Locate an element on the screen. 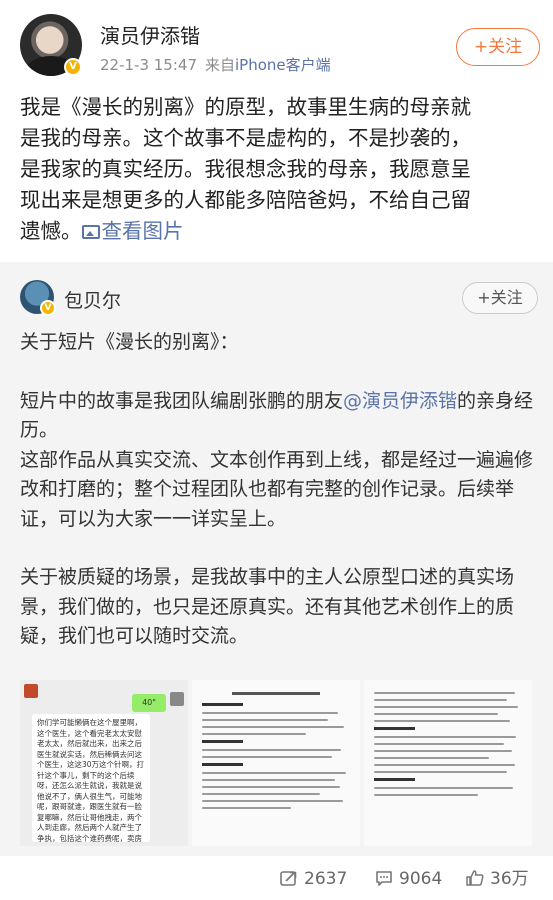 This screenshot has height=900, width=553. view-pictures-label: 查看图片 is located at coordinates (142, 231).